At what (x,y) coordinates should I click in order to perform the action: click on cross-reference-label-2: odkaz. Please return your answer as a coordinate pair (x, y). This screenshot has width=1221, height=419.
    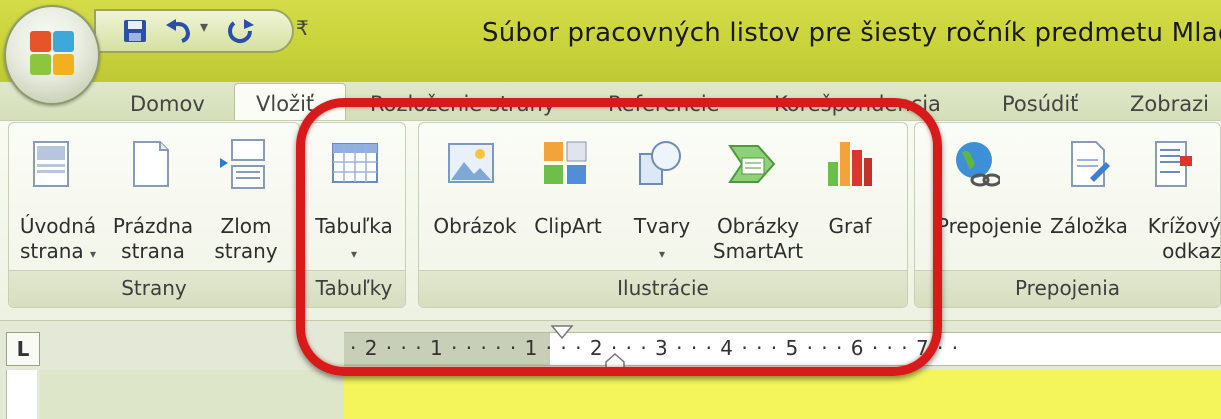
    Looking at the image, I should click on (1191, 251).